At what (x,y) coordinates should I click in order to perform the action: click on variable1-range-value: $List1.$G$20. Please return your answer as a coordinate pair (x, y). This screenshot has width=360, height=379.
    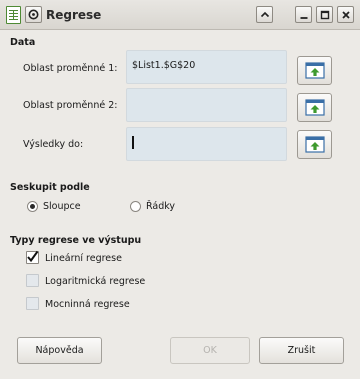
    Looking at the image, I should click on (164, 65).